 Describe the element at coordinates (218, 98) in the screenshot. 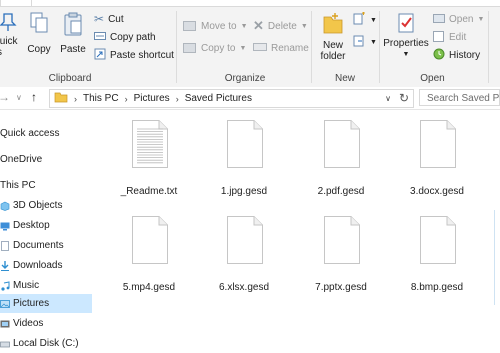

I see `breadcrumb-saved-pictures: Saved Pictures` at that location.